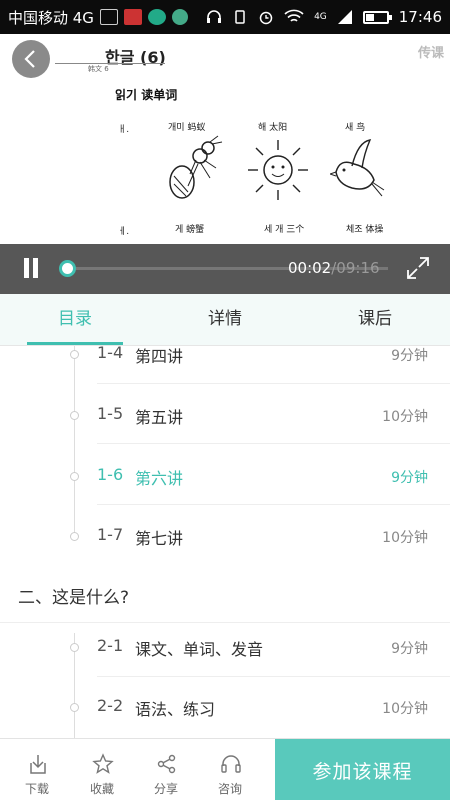 The width and height of the screenshot is (450, 800). What do you see at coordinates (165, 789) in the screenshot?
I see `share-label: 分享` at bounding box center [165, 789].